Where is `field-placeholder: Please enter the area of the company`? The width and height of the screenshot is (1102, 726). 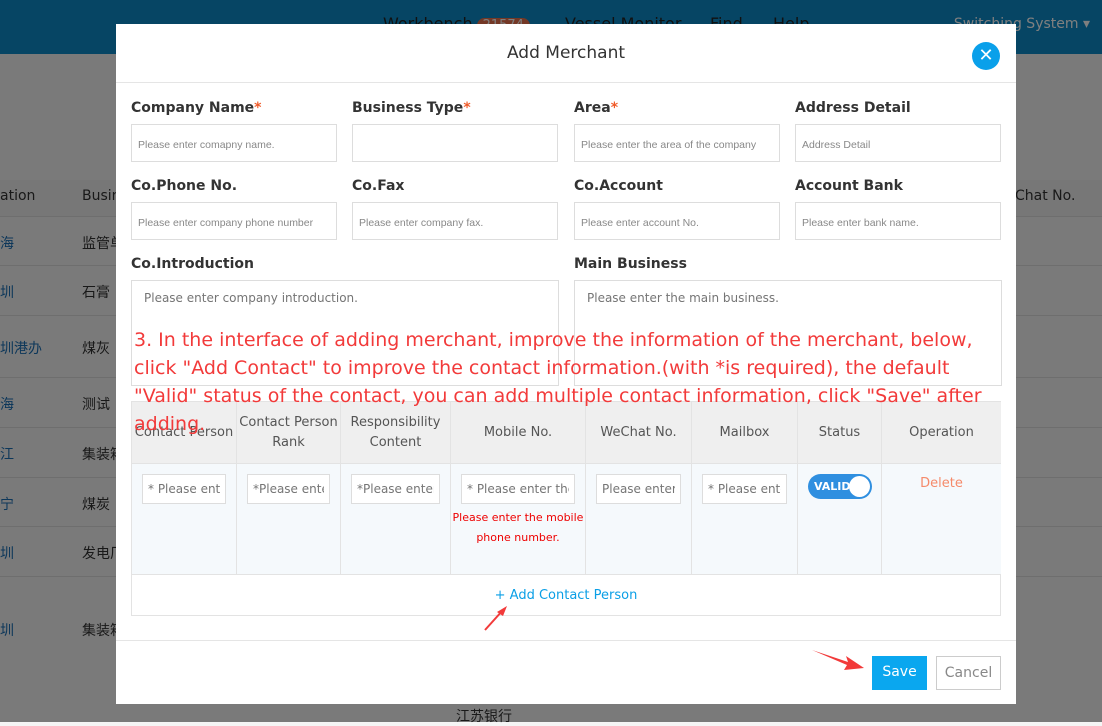 field-placeholder: Please enter the area of the company is located at coordinates (669, 145).